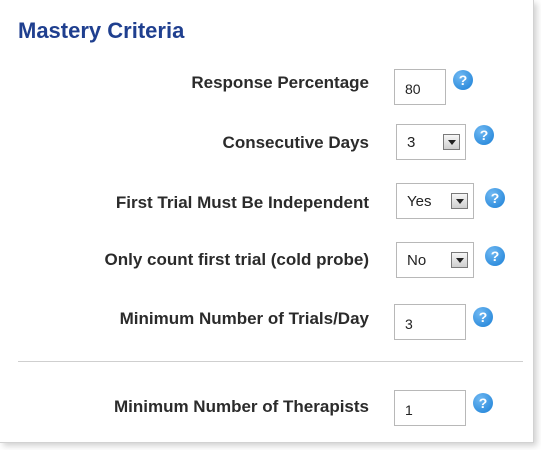 The height and width of the screenshot is (450, 541). I want to click on response-percentage-input: 80, so click(420, 87).